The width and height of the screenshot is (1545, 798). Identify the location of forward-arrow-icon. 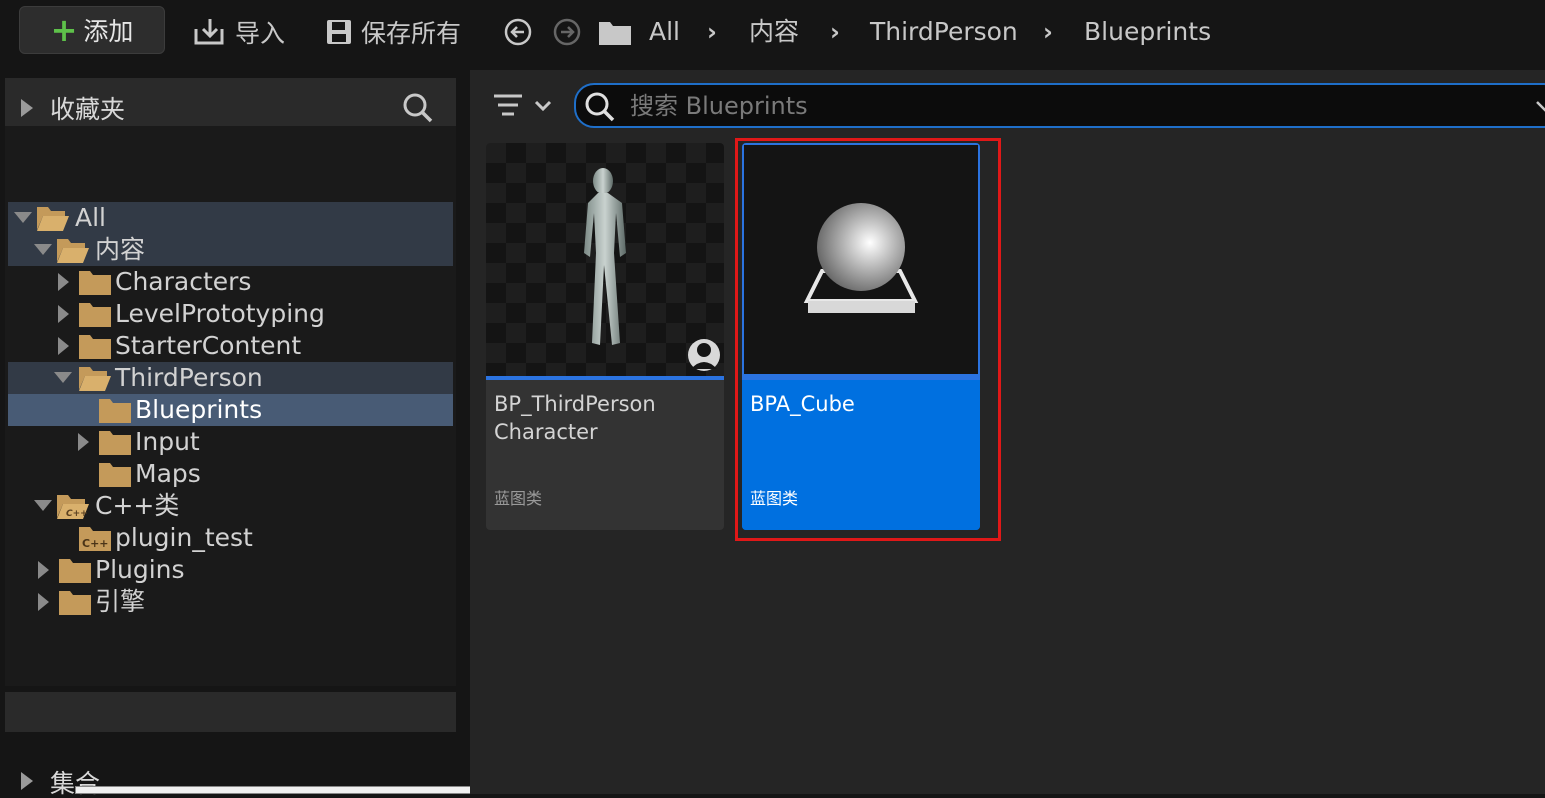
(567, 32).